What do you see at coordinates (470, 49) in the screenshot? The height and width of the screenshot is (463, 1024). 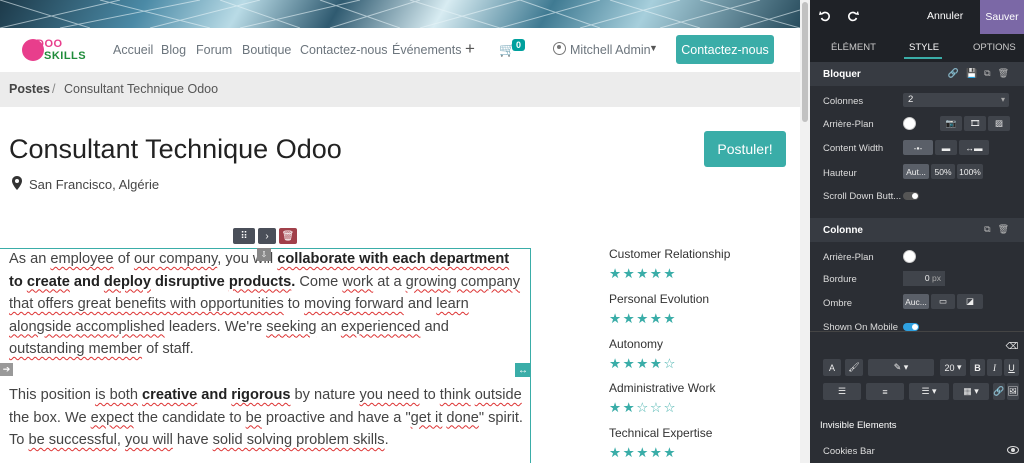 I see `add-menu-icon: +` at bounding box center [470, 49].